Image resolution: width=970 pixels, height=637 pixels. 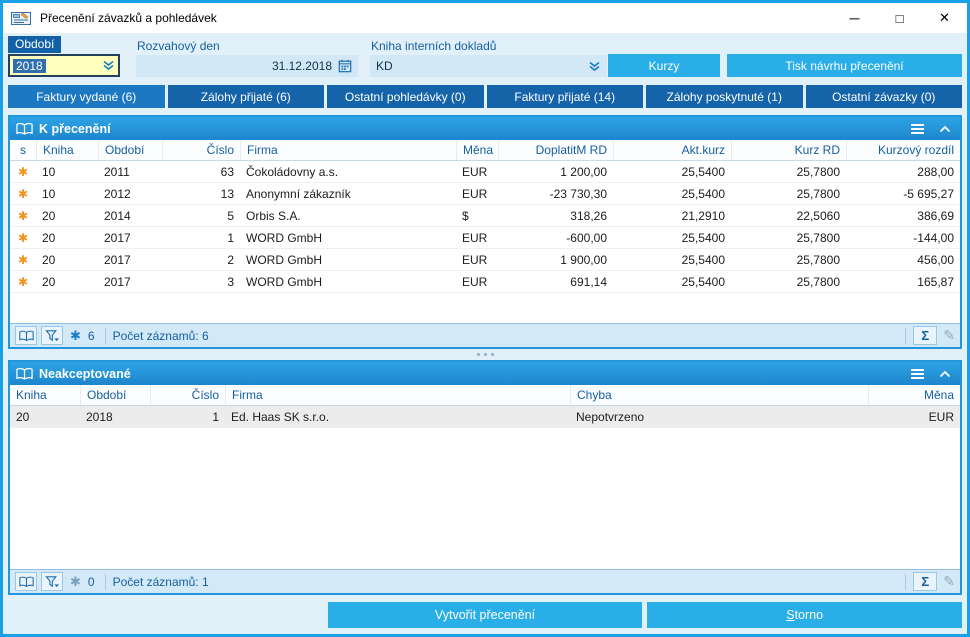 I want to click on rejected-footer: ✱ 0 Počet záznamů: 1 Σ ✎, so click(x=485, y=581).